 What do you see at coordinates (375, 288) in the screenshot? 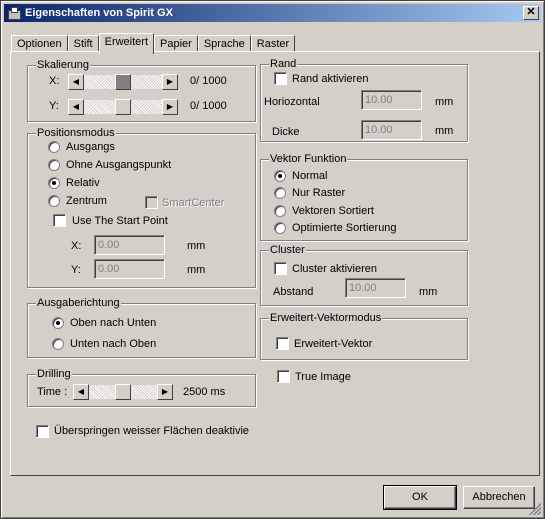
I see `cluster-distance-field: 10.00` at bounding box center [375, 288].